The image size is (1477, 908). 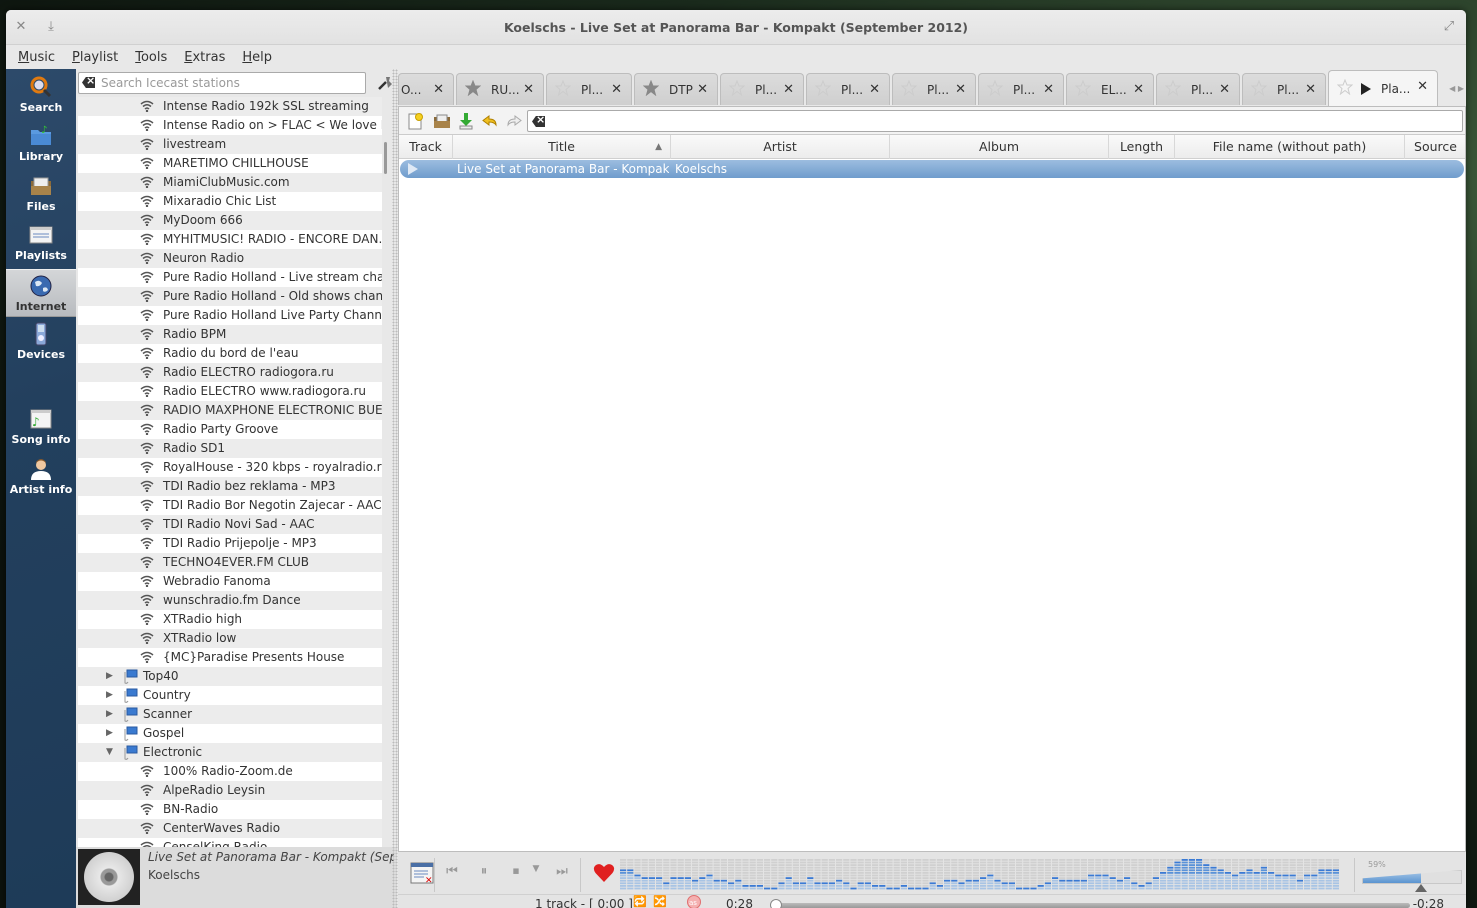 I want to click on tree-station: TDI Radio Prijepolje - MP3, so click(x=230, y=543).